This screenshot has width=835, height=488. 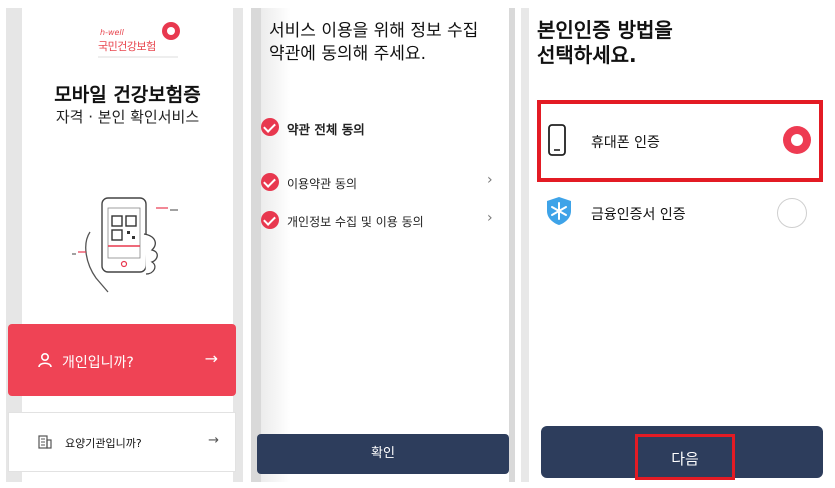 I want to click on logo-bubble-icon, so click(x=171, y=31).